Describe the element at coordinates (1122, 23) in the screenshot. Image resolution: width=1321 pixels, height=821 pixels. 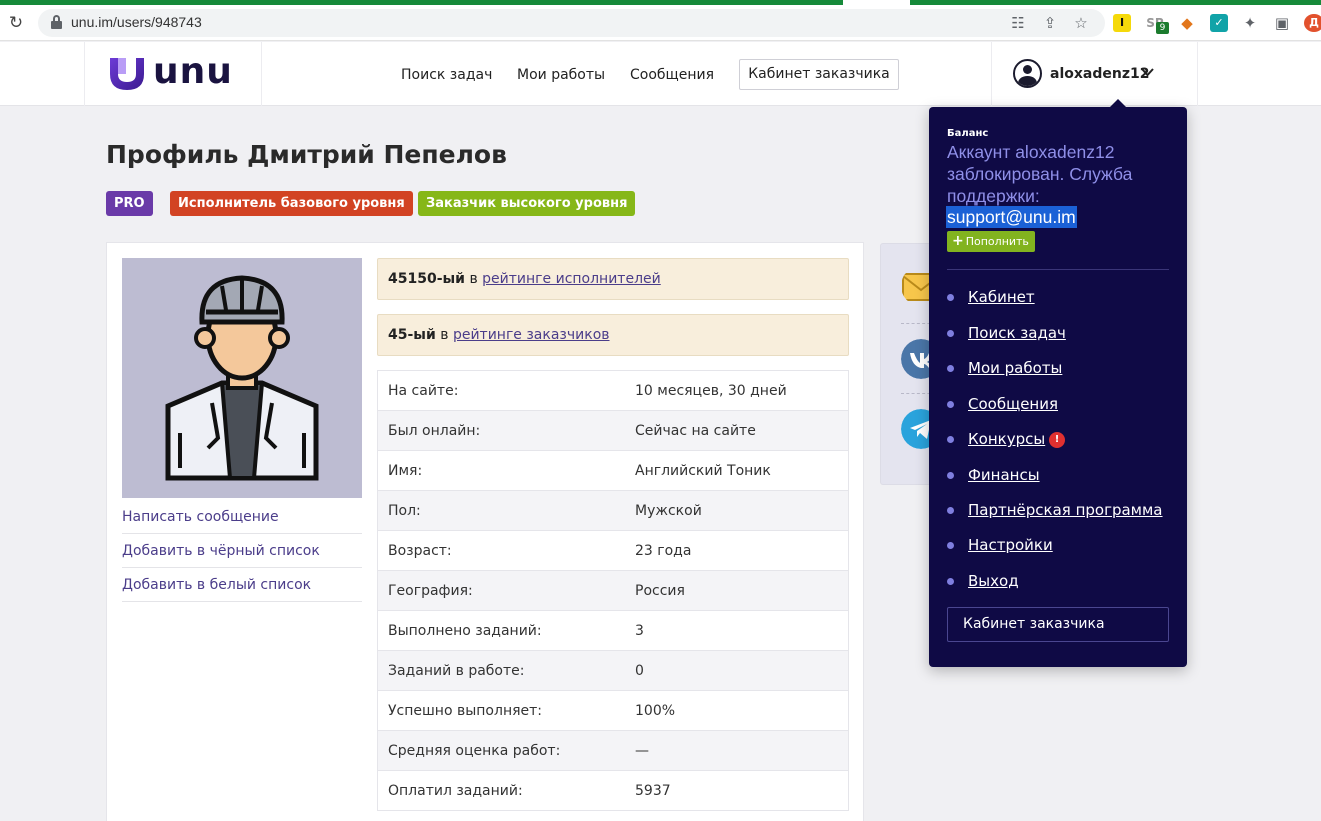
I see `yandex-extension-icon: I` at that location.